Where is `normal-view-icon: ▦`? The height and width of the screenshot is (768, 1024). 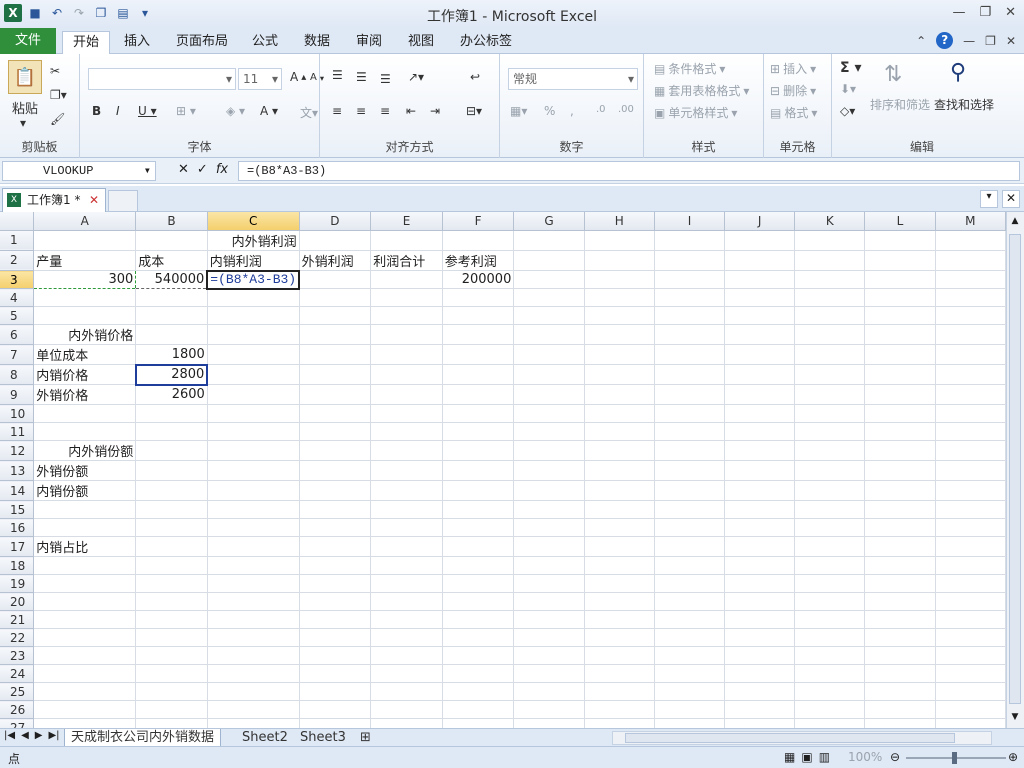 normal-view-icon: ▦ is located at coordinates (789, 757).